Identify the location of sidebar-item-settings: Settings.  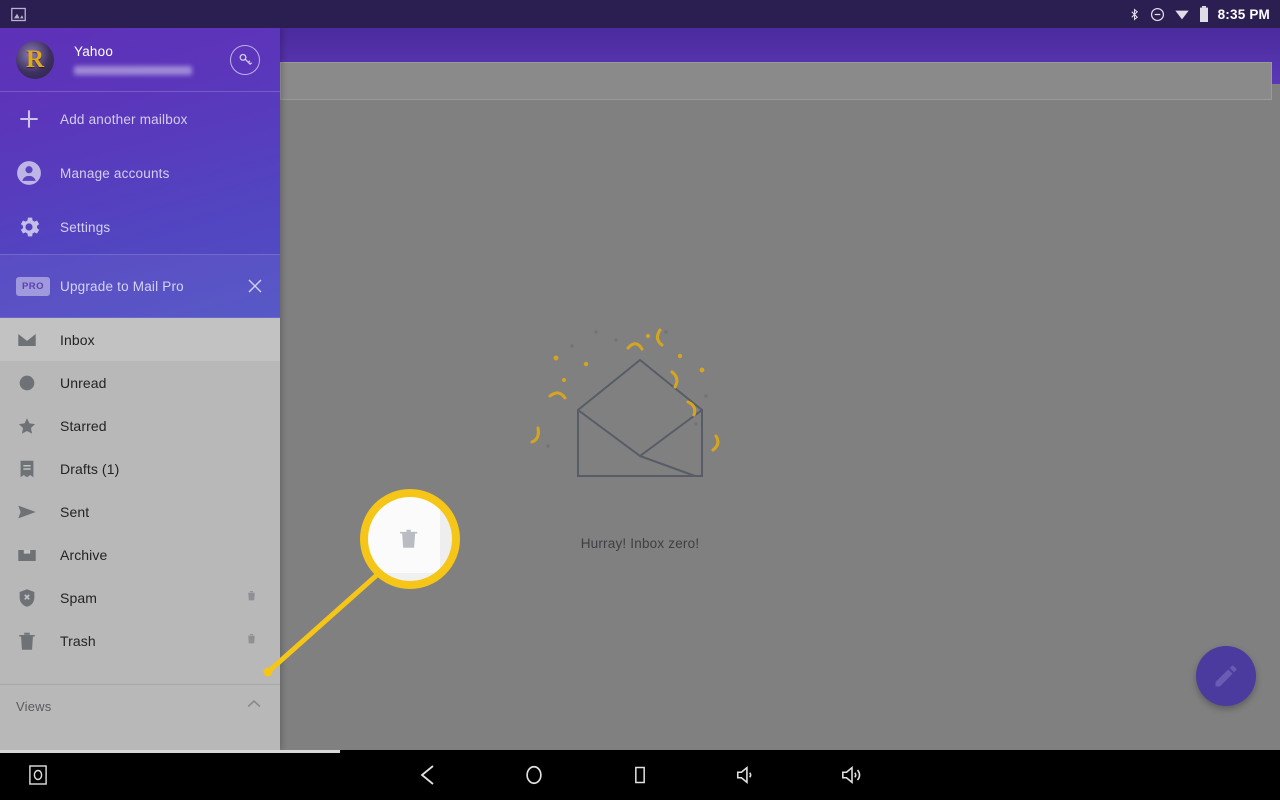
(140, 227).